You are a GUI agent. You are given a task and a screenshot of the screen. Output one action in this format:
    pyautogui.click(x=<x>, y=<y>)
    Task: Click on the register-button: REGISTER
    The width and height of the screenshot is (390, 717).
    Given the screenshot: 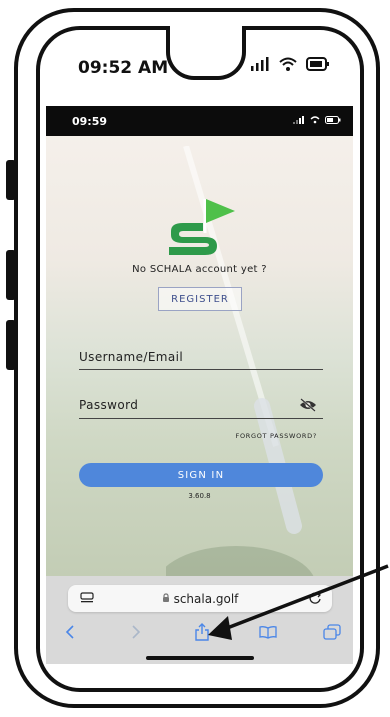 What is the action you would take?
    pyautogui.click(x=200, y=299)
    